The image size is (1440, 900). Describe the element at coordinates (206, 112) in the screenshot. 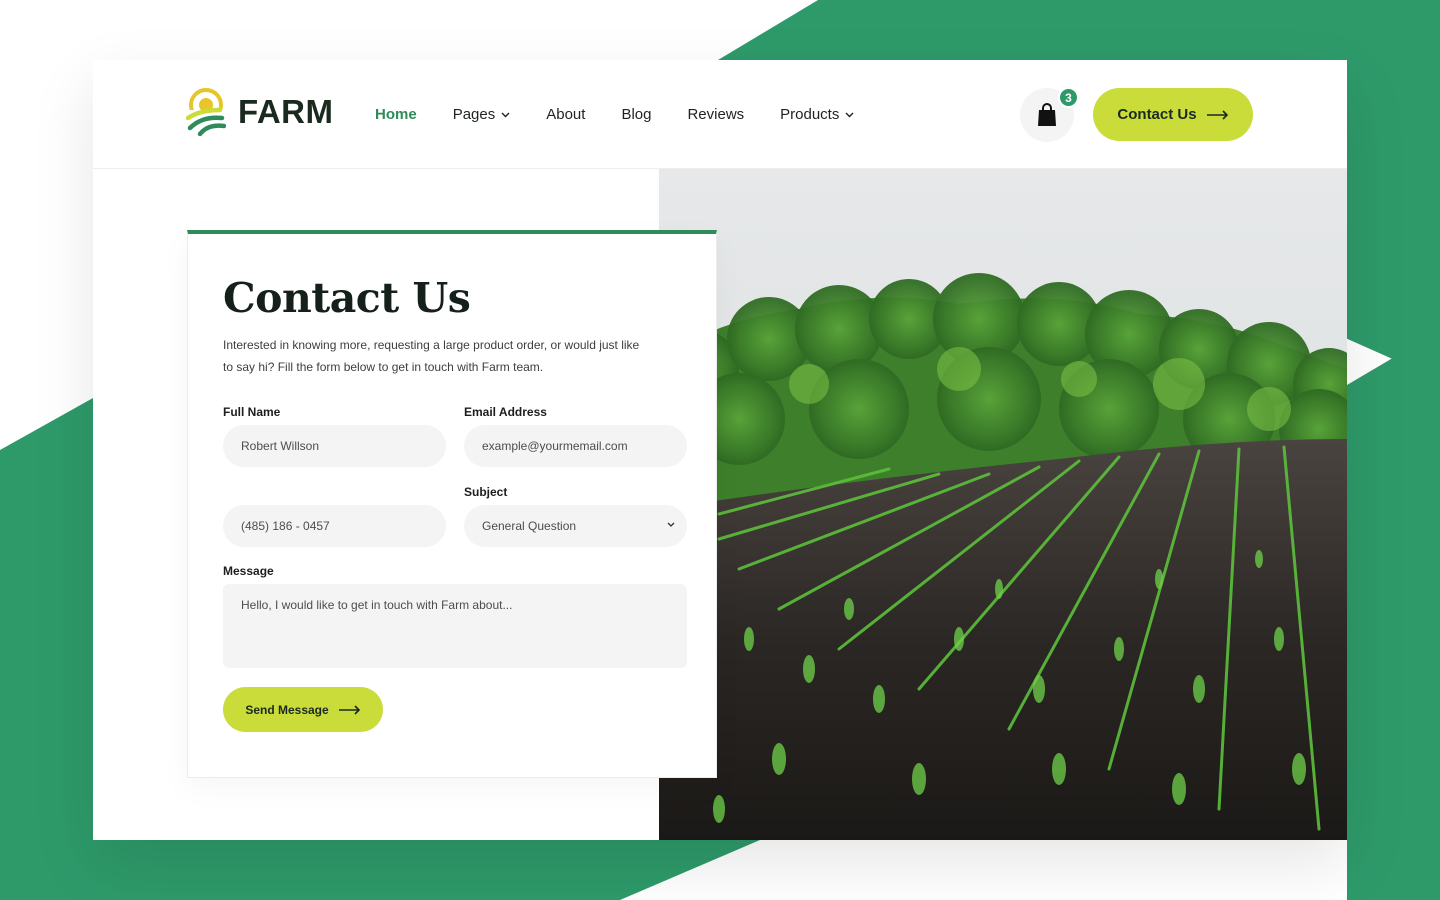

I see `farm-sun-field-icon` at that location.